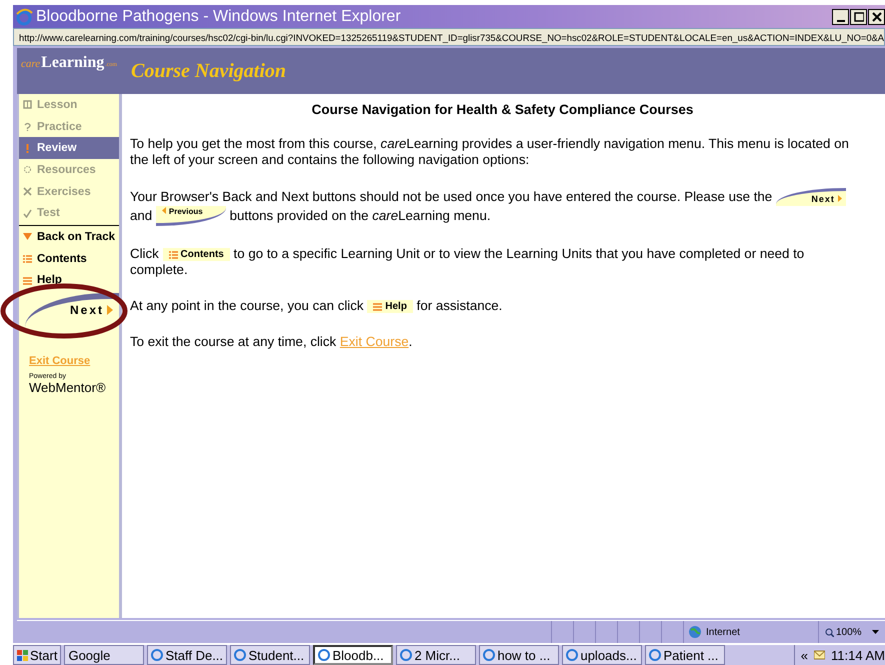 The height and width of the screenshot is (665, 885). I want to click on caret-down-icon, so click(875, 632).